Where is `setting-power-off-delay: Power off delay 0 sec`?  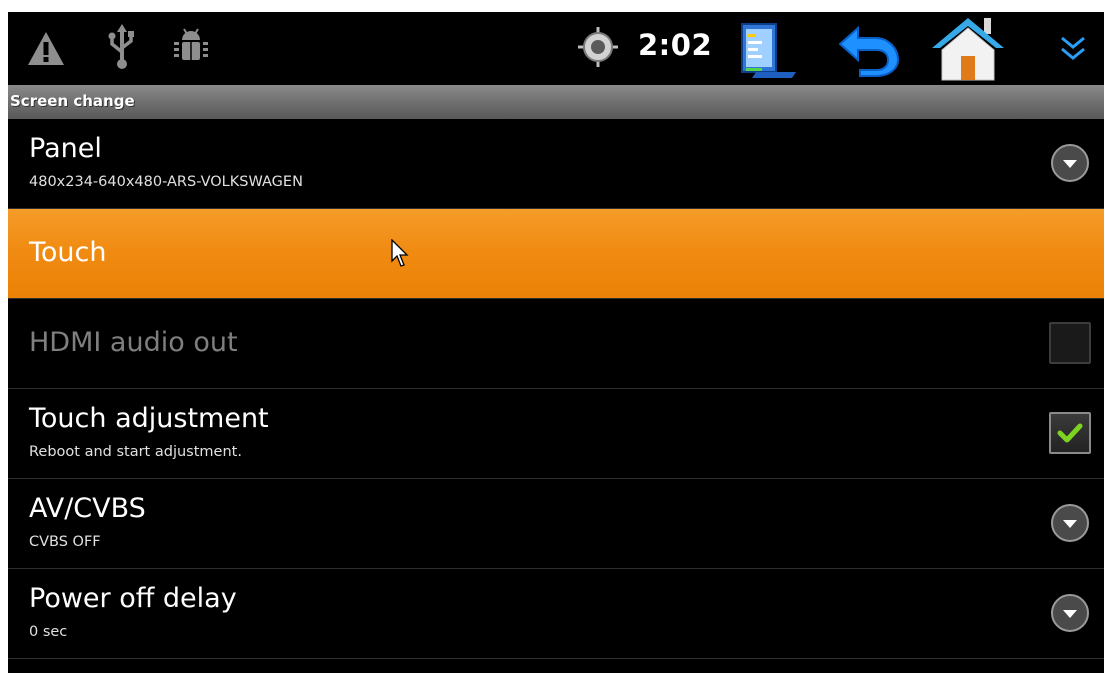 setting-power-off-delay: Power off delay 0 sec is located at coordinates (556, 614).